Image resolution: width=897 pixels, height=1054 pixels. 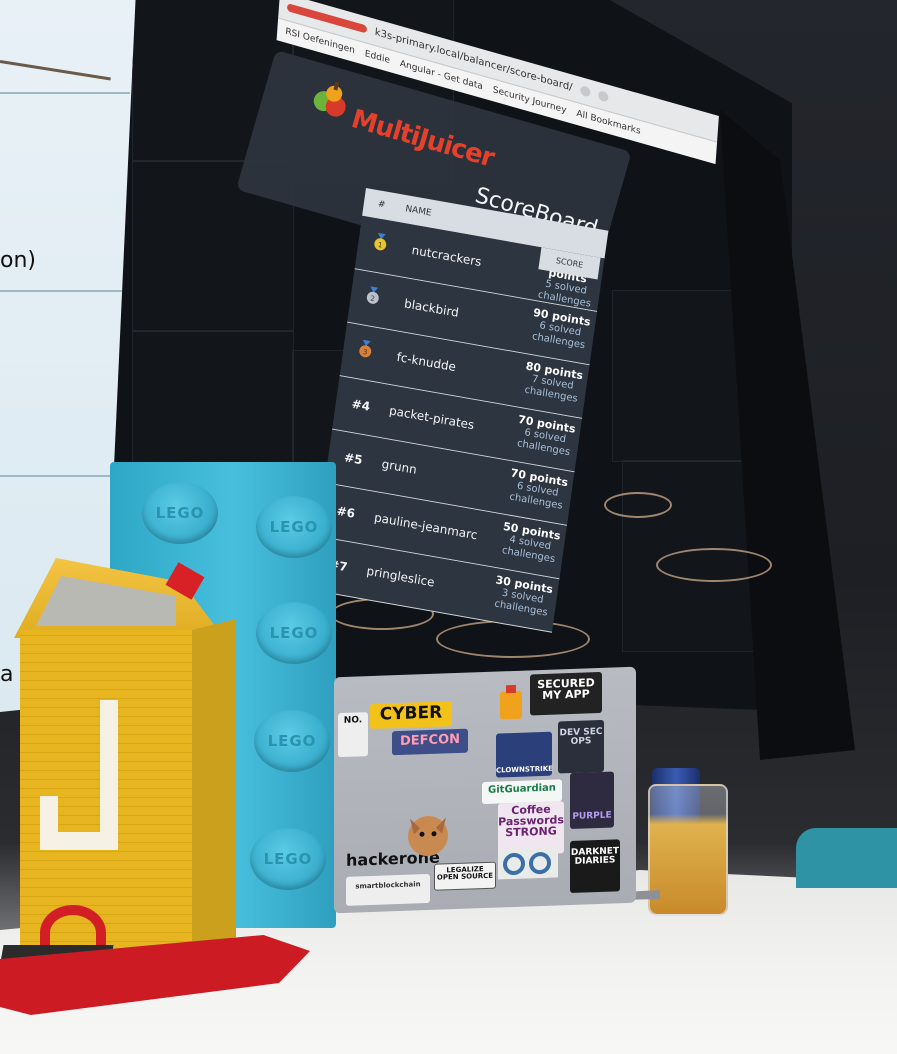 I want to click on juice-shop-sticker-icon, so click(x=511, y=702).